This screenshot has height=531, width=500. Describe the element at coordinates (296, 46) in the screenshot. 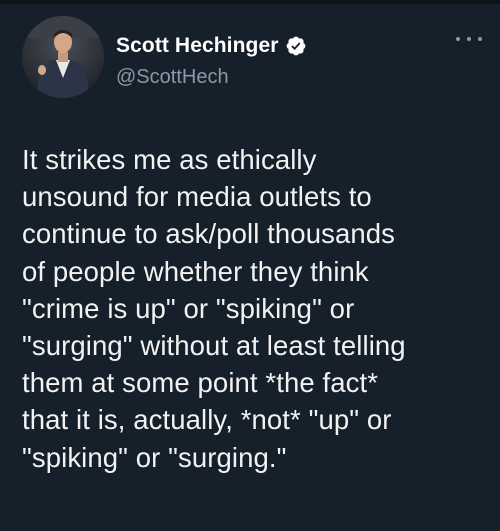

I see `verified-badge-icon` at that location.